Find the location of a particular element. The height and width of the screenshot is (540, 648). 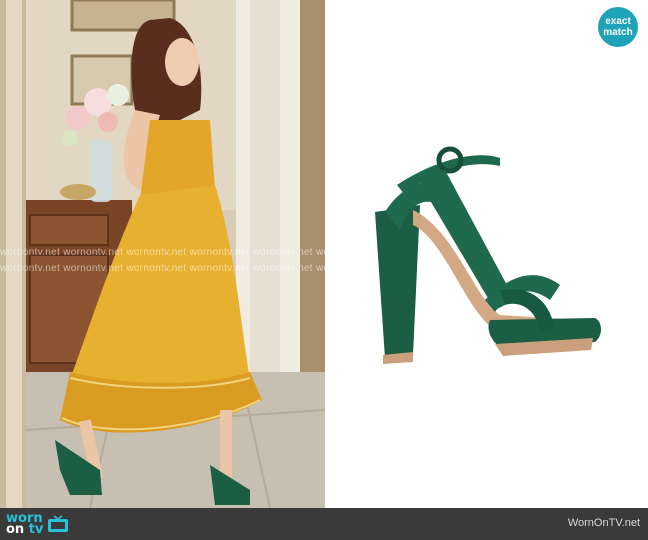

logo-word-tv: tv is located at coordinates (36, 529).